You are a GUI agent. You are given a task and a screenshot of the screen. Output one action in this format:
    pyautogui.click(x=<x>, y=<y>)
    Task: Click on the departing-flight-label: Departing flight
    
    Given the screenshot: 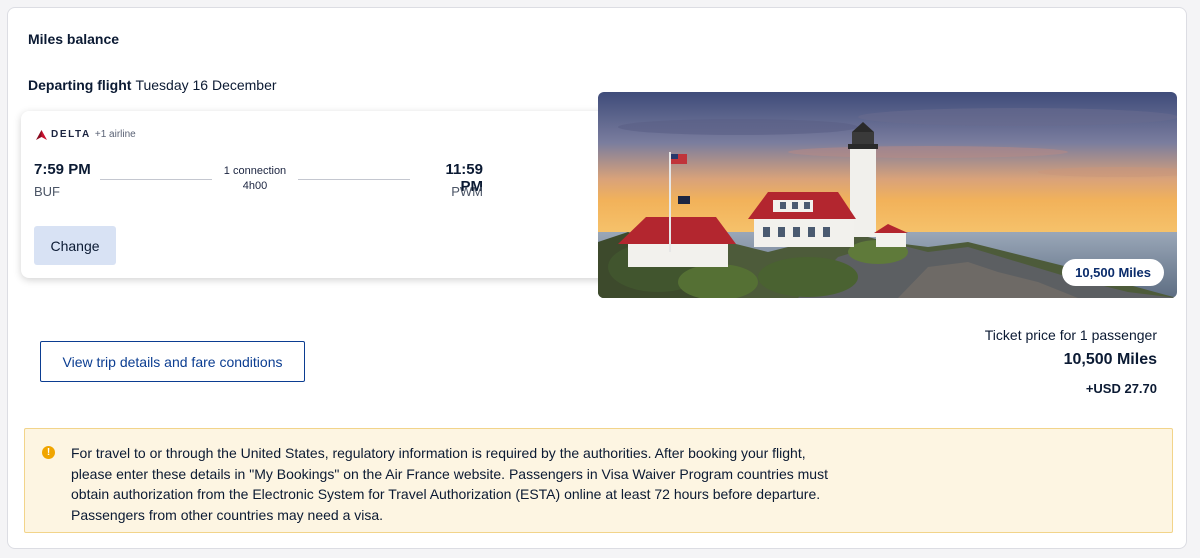 What is the action you would take?
    pyautogui.click(x=80, y=85)
    